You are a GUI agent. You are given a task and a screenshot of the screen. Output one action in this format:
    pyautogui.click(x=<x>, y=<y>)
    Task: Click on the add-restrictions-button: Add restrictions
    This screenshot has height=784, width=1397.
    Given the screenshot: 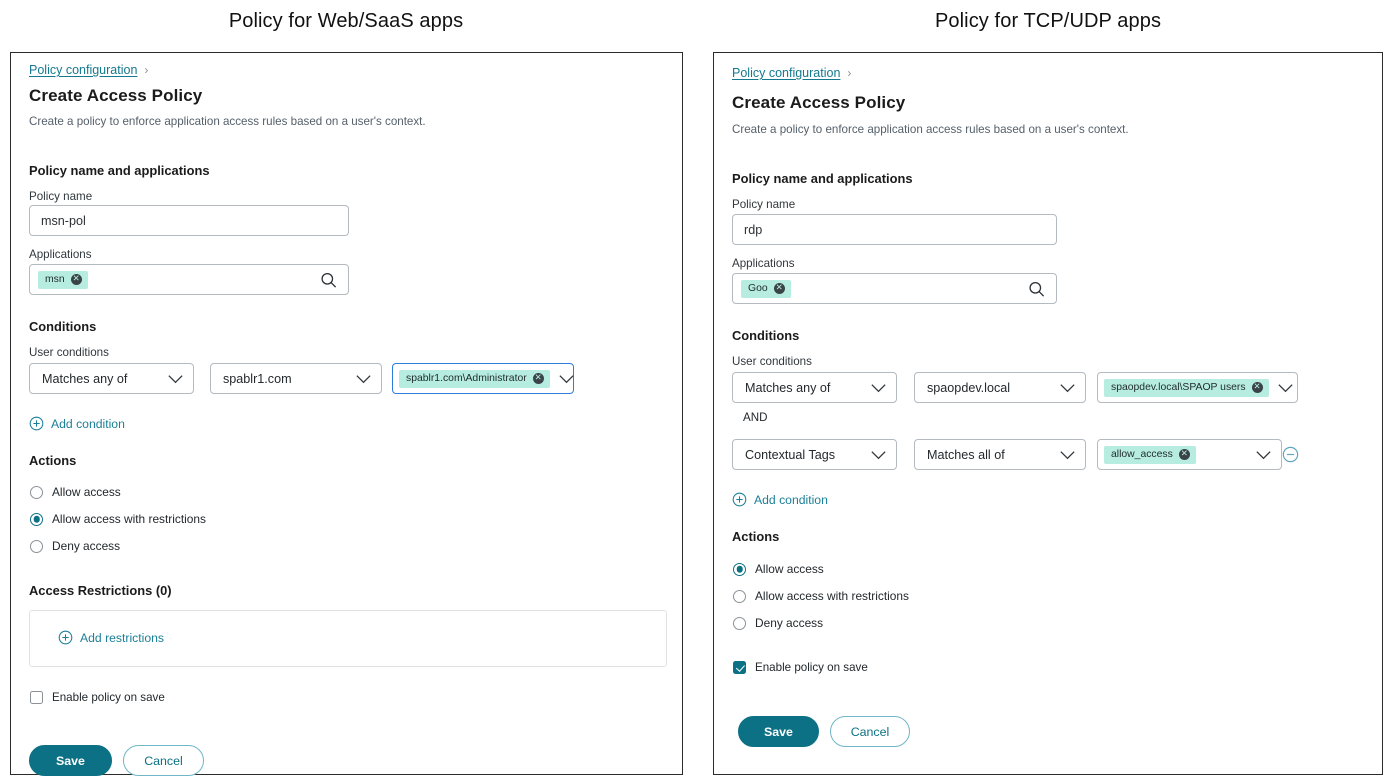 What is the action you would take?
    pyautogui.click(x=111, y=637)
    